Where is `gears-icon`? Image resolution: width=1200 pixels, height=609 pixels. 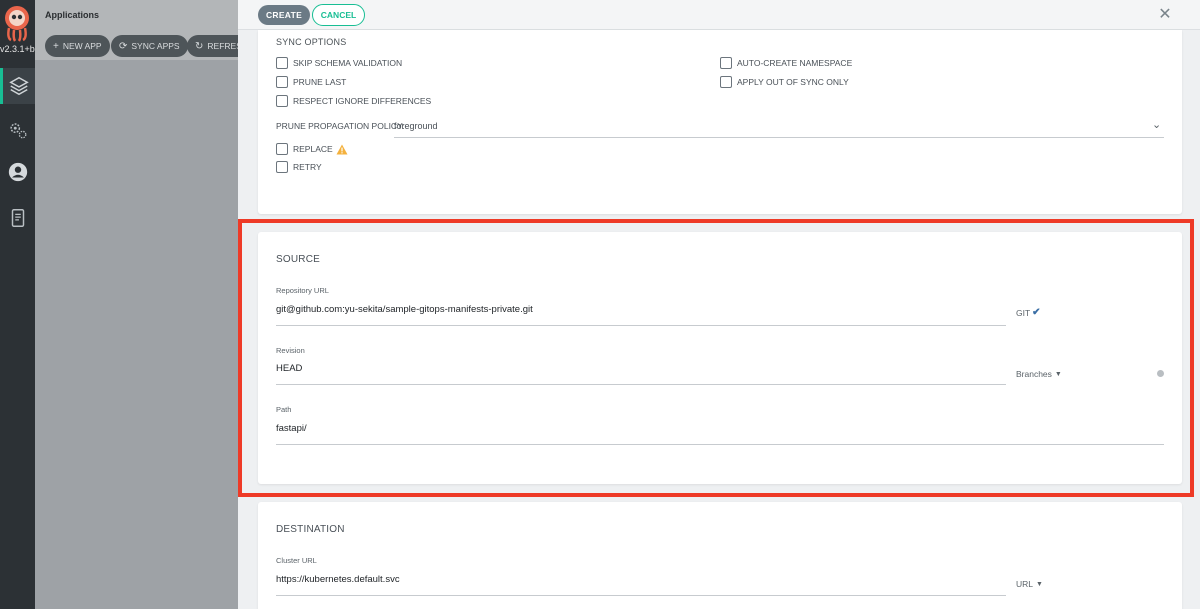
gears-icon is located at coordinates (17, 131).